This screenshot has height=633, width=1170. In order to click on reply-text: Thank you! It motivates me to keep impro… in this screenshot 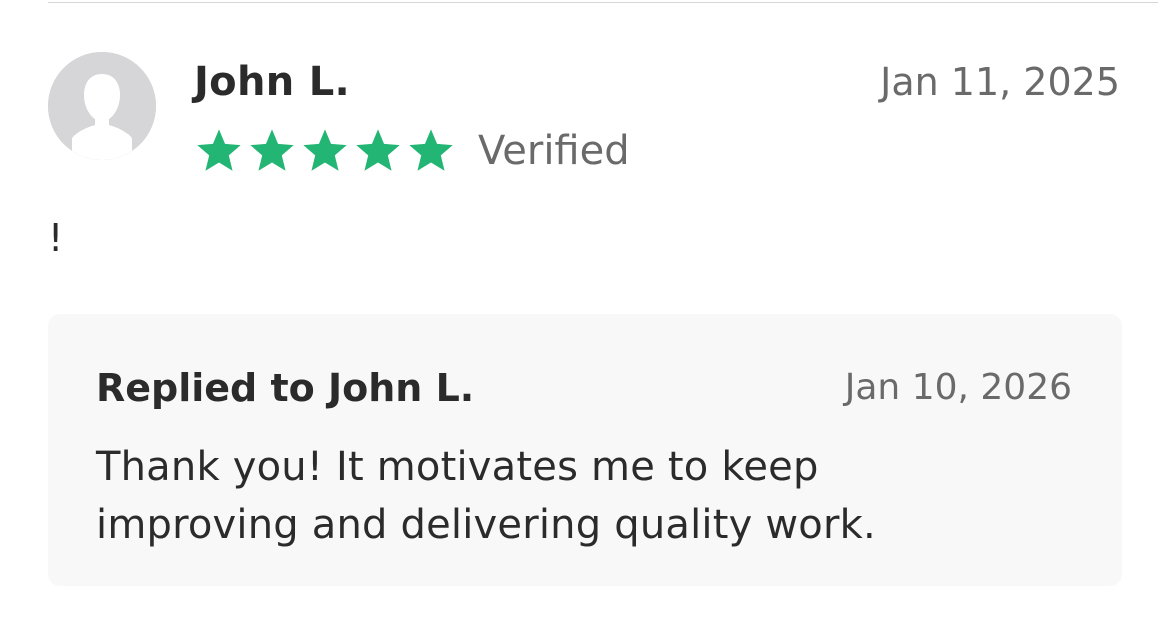, I will do `click(486, 496)`.